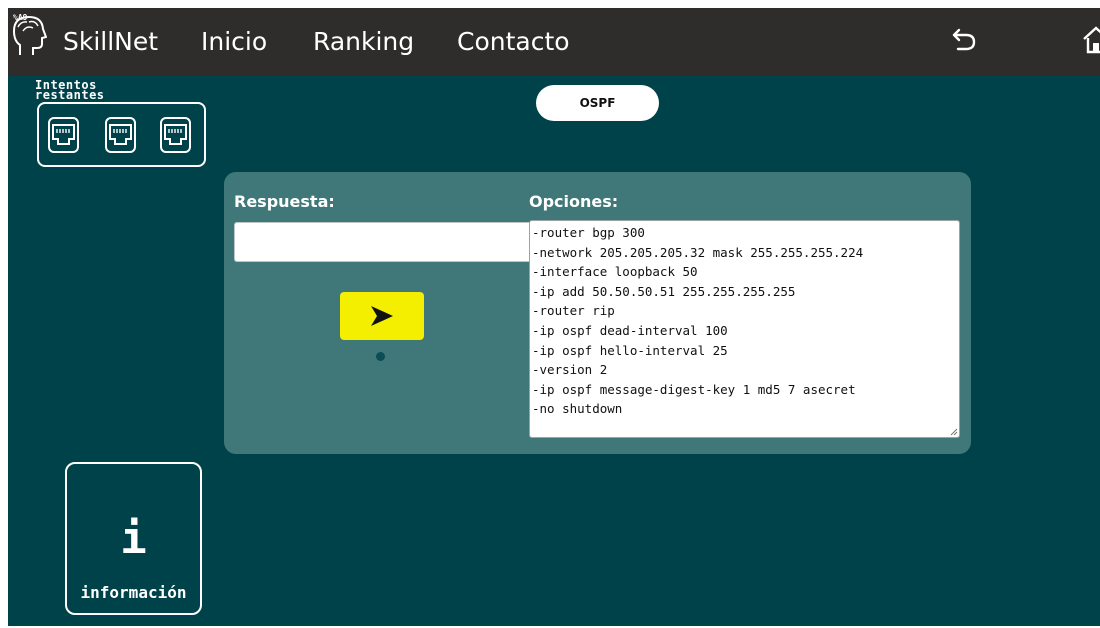 This screenshot has height=628, width=1100. What do you see at coordinates (574, 201) in the screenshot?
I see `options-label: Opciones:` at bounding box center [574, 201].